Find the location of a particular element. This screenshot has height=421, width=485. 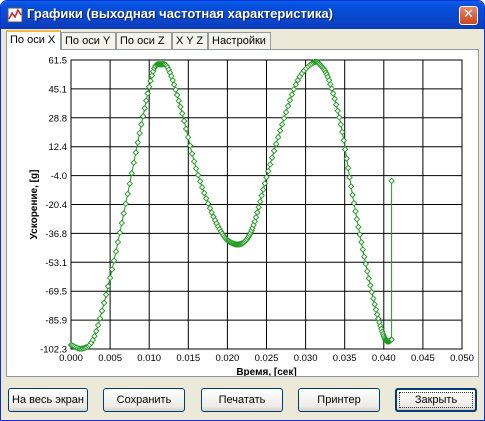

y-tick-label: 28.8 is located at coordinates (58, 118).